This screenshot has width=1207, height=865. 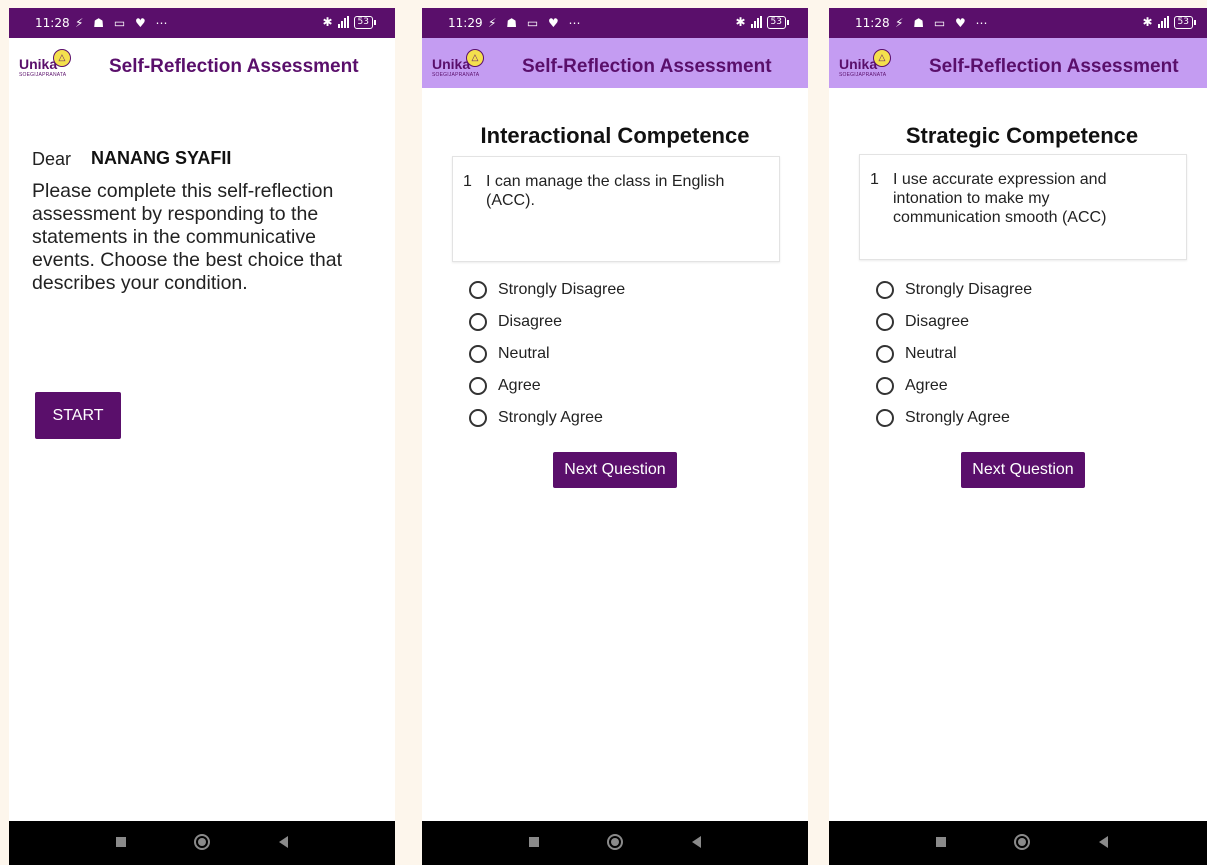 I want to click on question-text: I can manage the class in English (ACC)., so click(x=605, y=191).